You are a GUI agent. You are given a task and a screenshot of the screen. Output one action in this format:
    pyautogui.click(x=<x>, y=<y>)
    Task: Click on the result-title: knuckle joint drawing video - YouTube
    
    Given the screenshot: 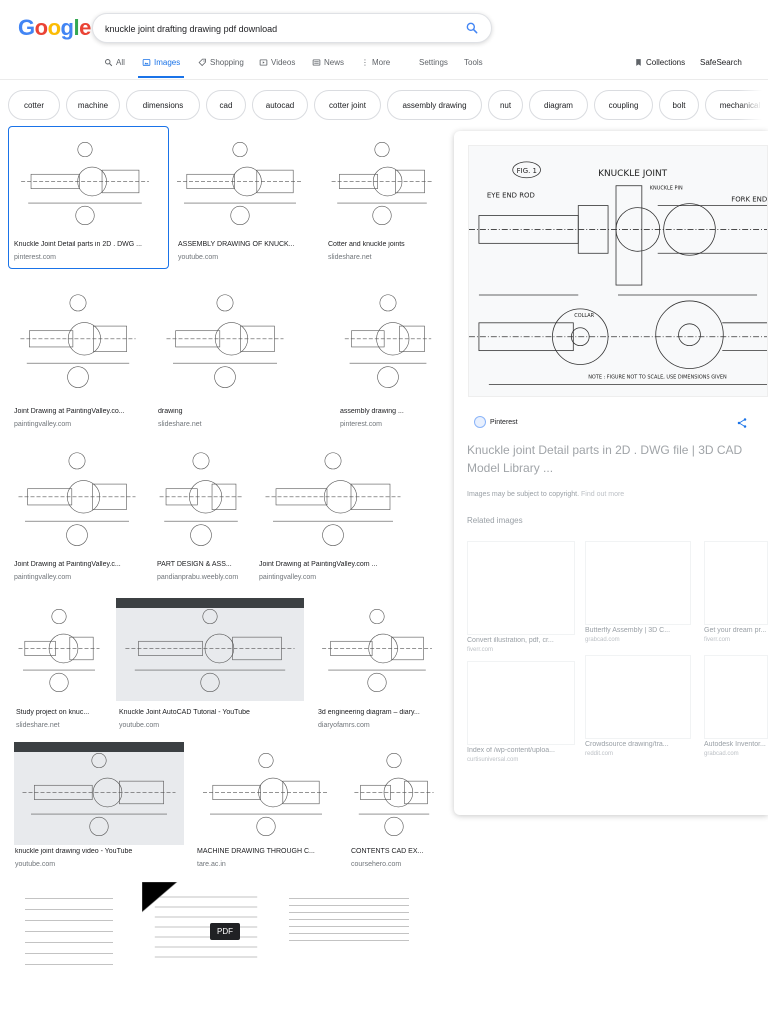 What is the action you would take?
    pyautogui.click(x=73, y=851)
    